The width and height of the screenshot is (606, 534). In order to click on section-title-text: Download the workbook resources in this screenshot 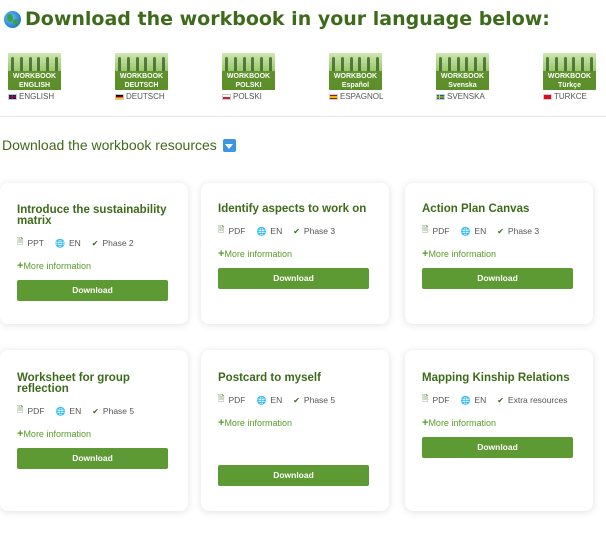, I will do `click(109, 145)`.